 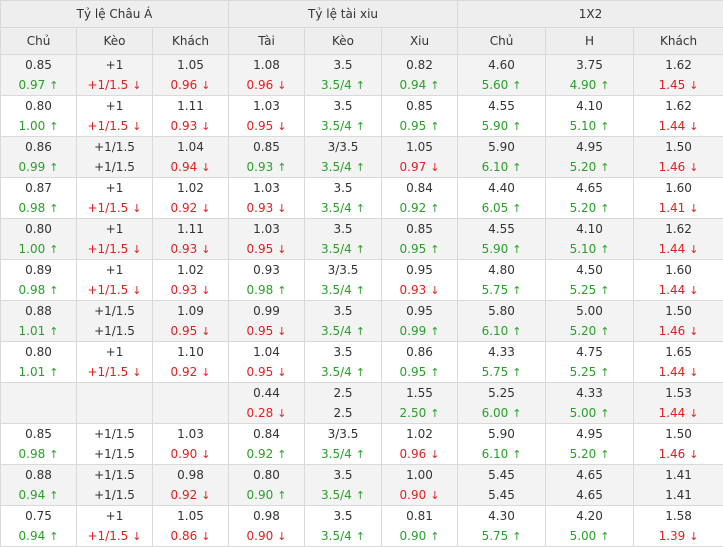 What do you see at coordinates (266, 106) in the screenshot?
I see `opening-value: 1.03` at bounding box center [266, 106].